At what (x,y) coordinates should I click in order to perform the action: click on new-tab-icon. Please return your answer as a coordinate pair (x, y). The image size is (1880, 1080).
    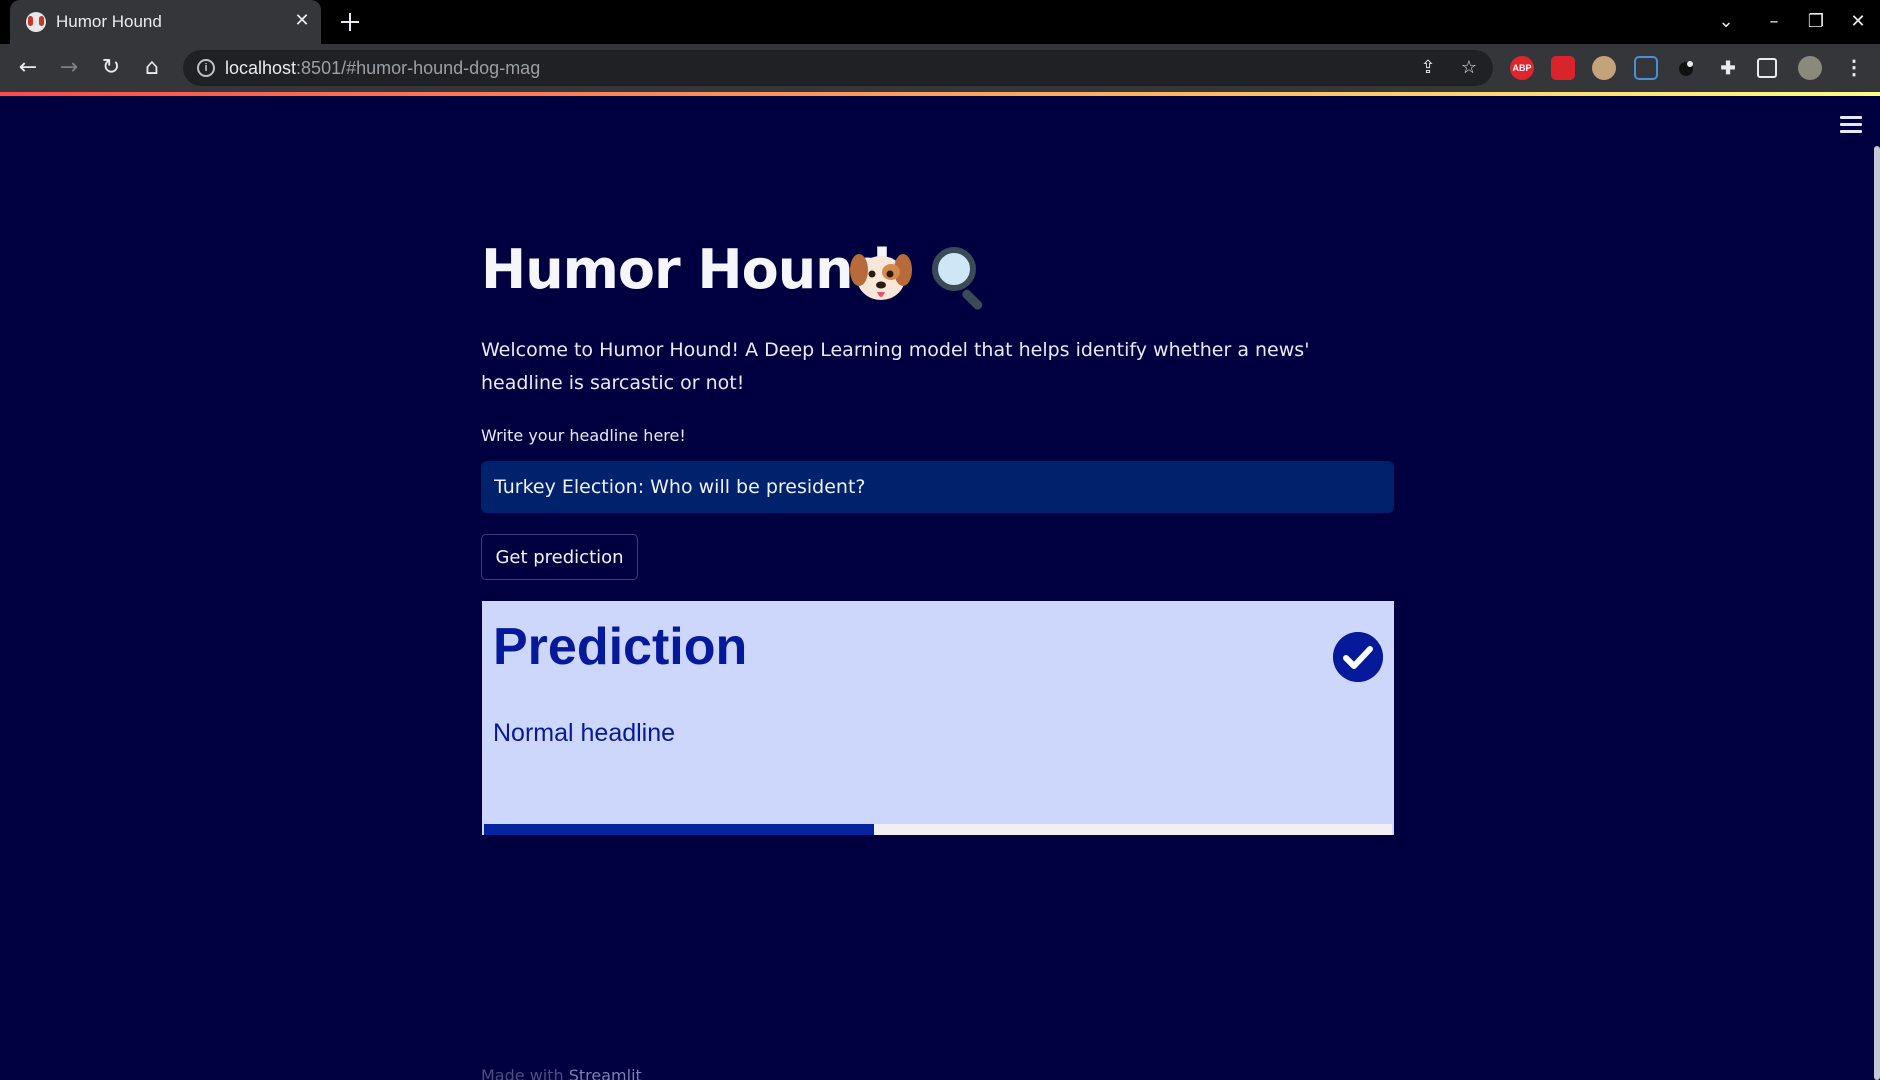
    Looking at the image, I should click on (350, 22).